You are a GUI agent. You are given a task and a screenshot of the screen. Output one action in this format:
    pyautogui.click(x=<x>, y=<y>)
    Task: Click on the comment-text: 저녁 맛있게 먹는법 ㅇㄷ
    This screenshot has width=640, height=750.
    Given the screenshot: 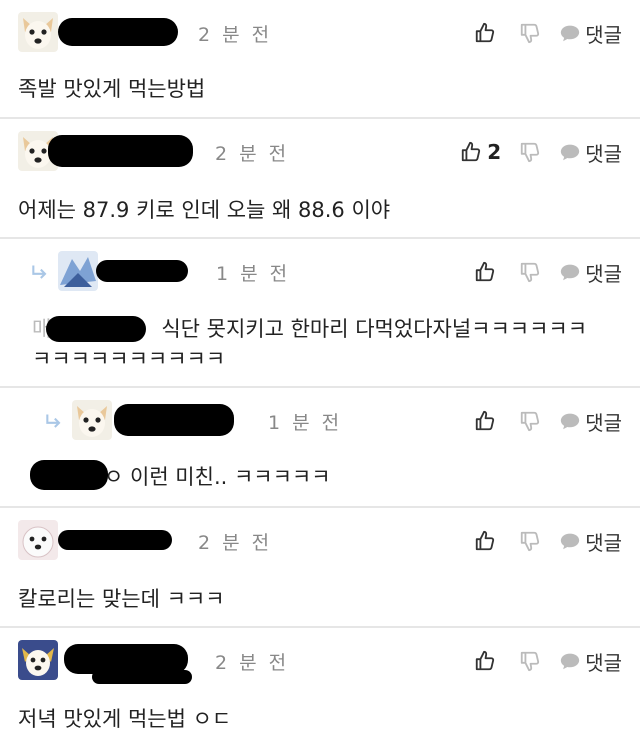 What is the action you would take?
    pyautogui.click(x=125, y=719)
    